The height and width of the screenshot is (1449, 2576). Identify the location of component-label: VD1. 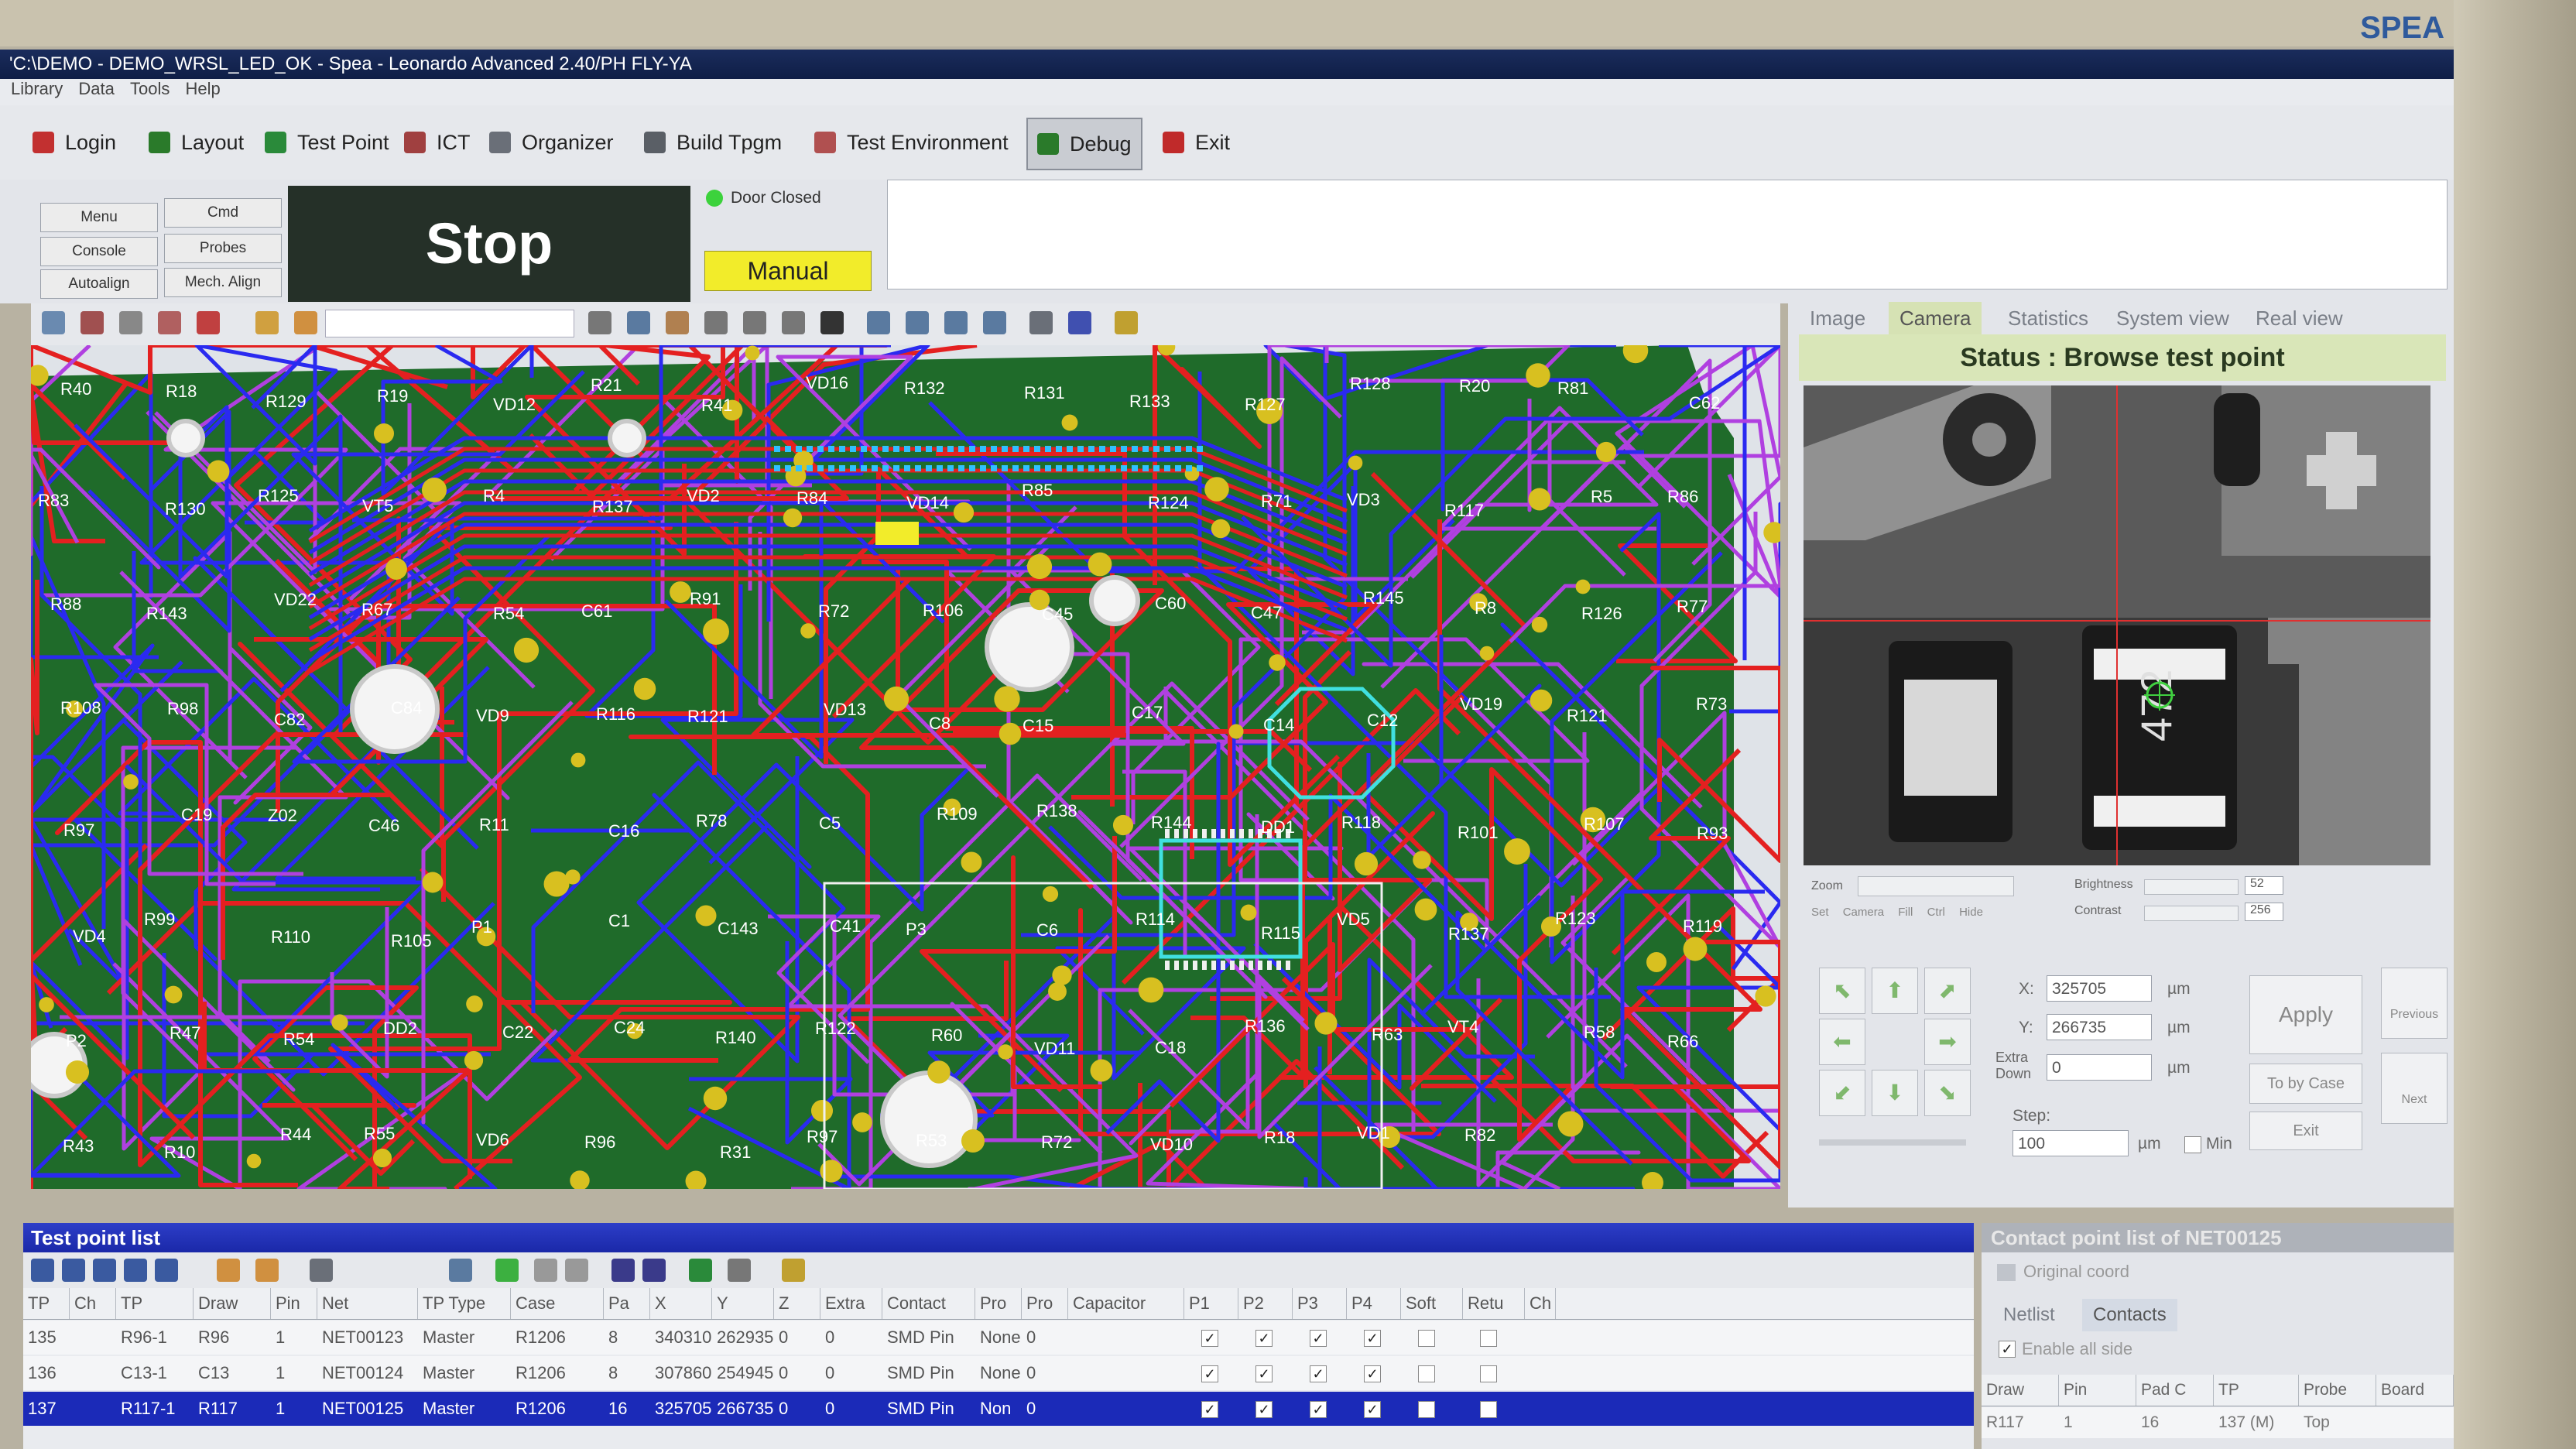
(1373, 1132).